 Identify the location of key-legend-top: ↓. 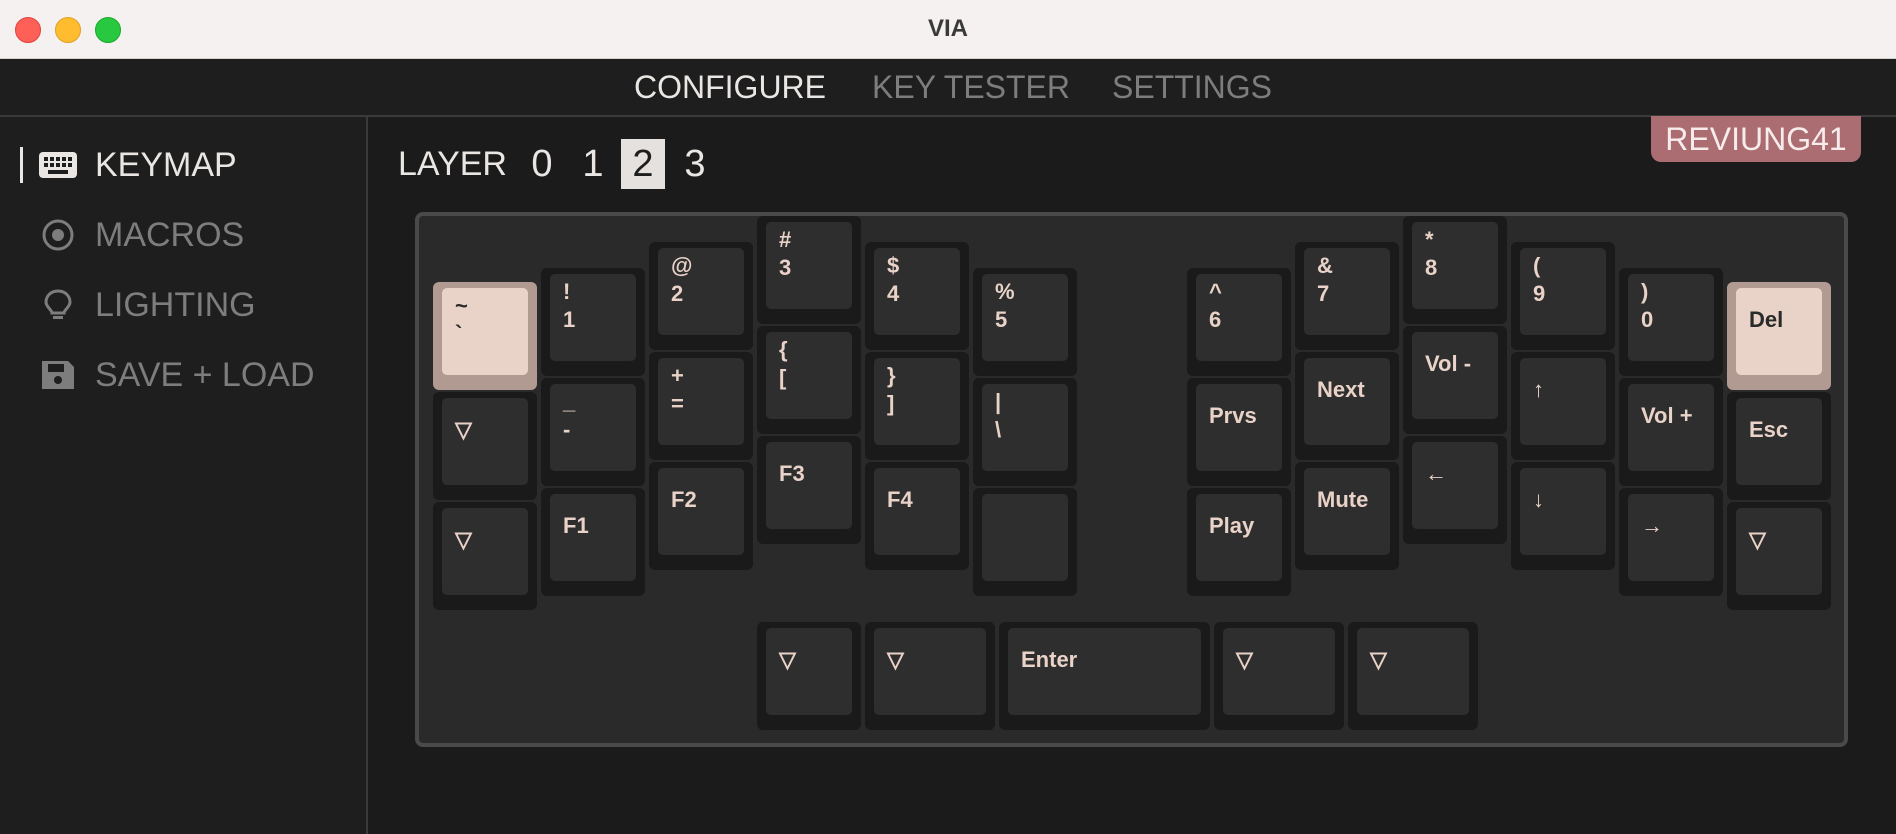
(1538, 499).